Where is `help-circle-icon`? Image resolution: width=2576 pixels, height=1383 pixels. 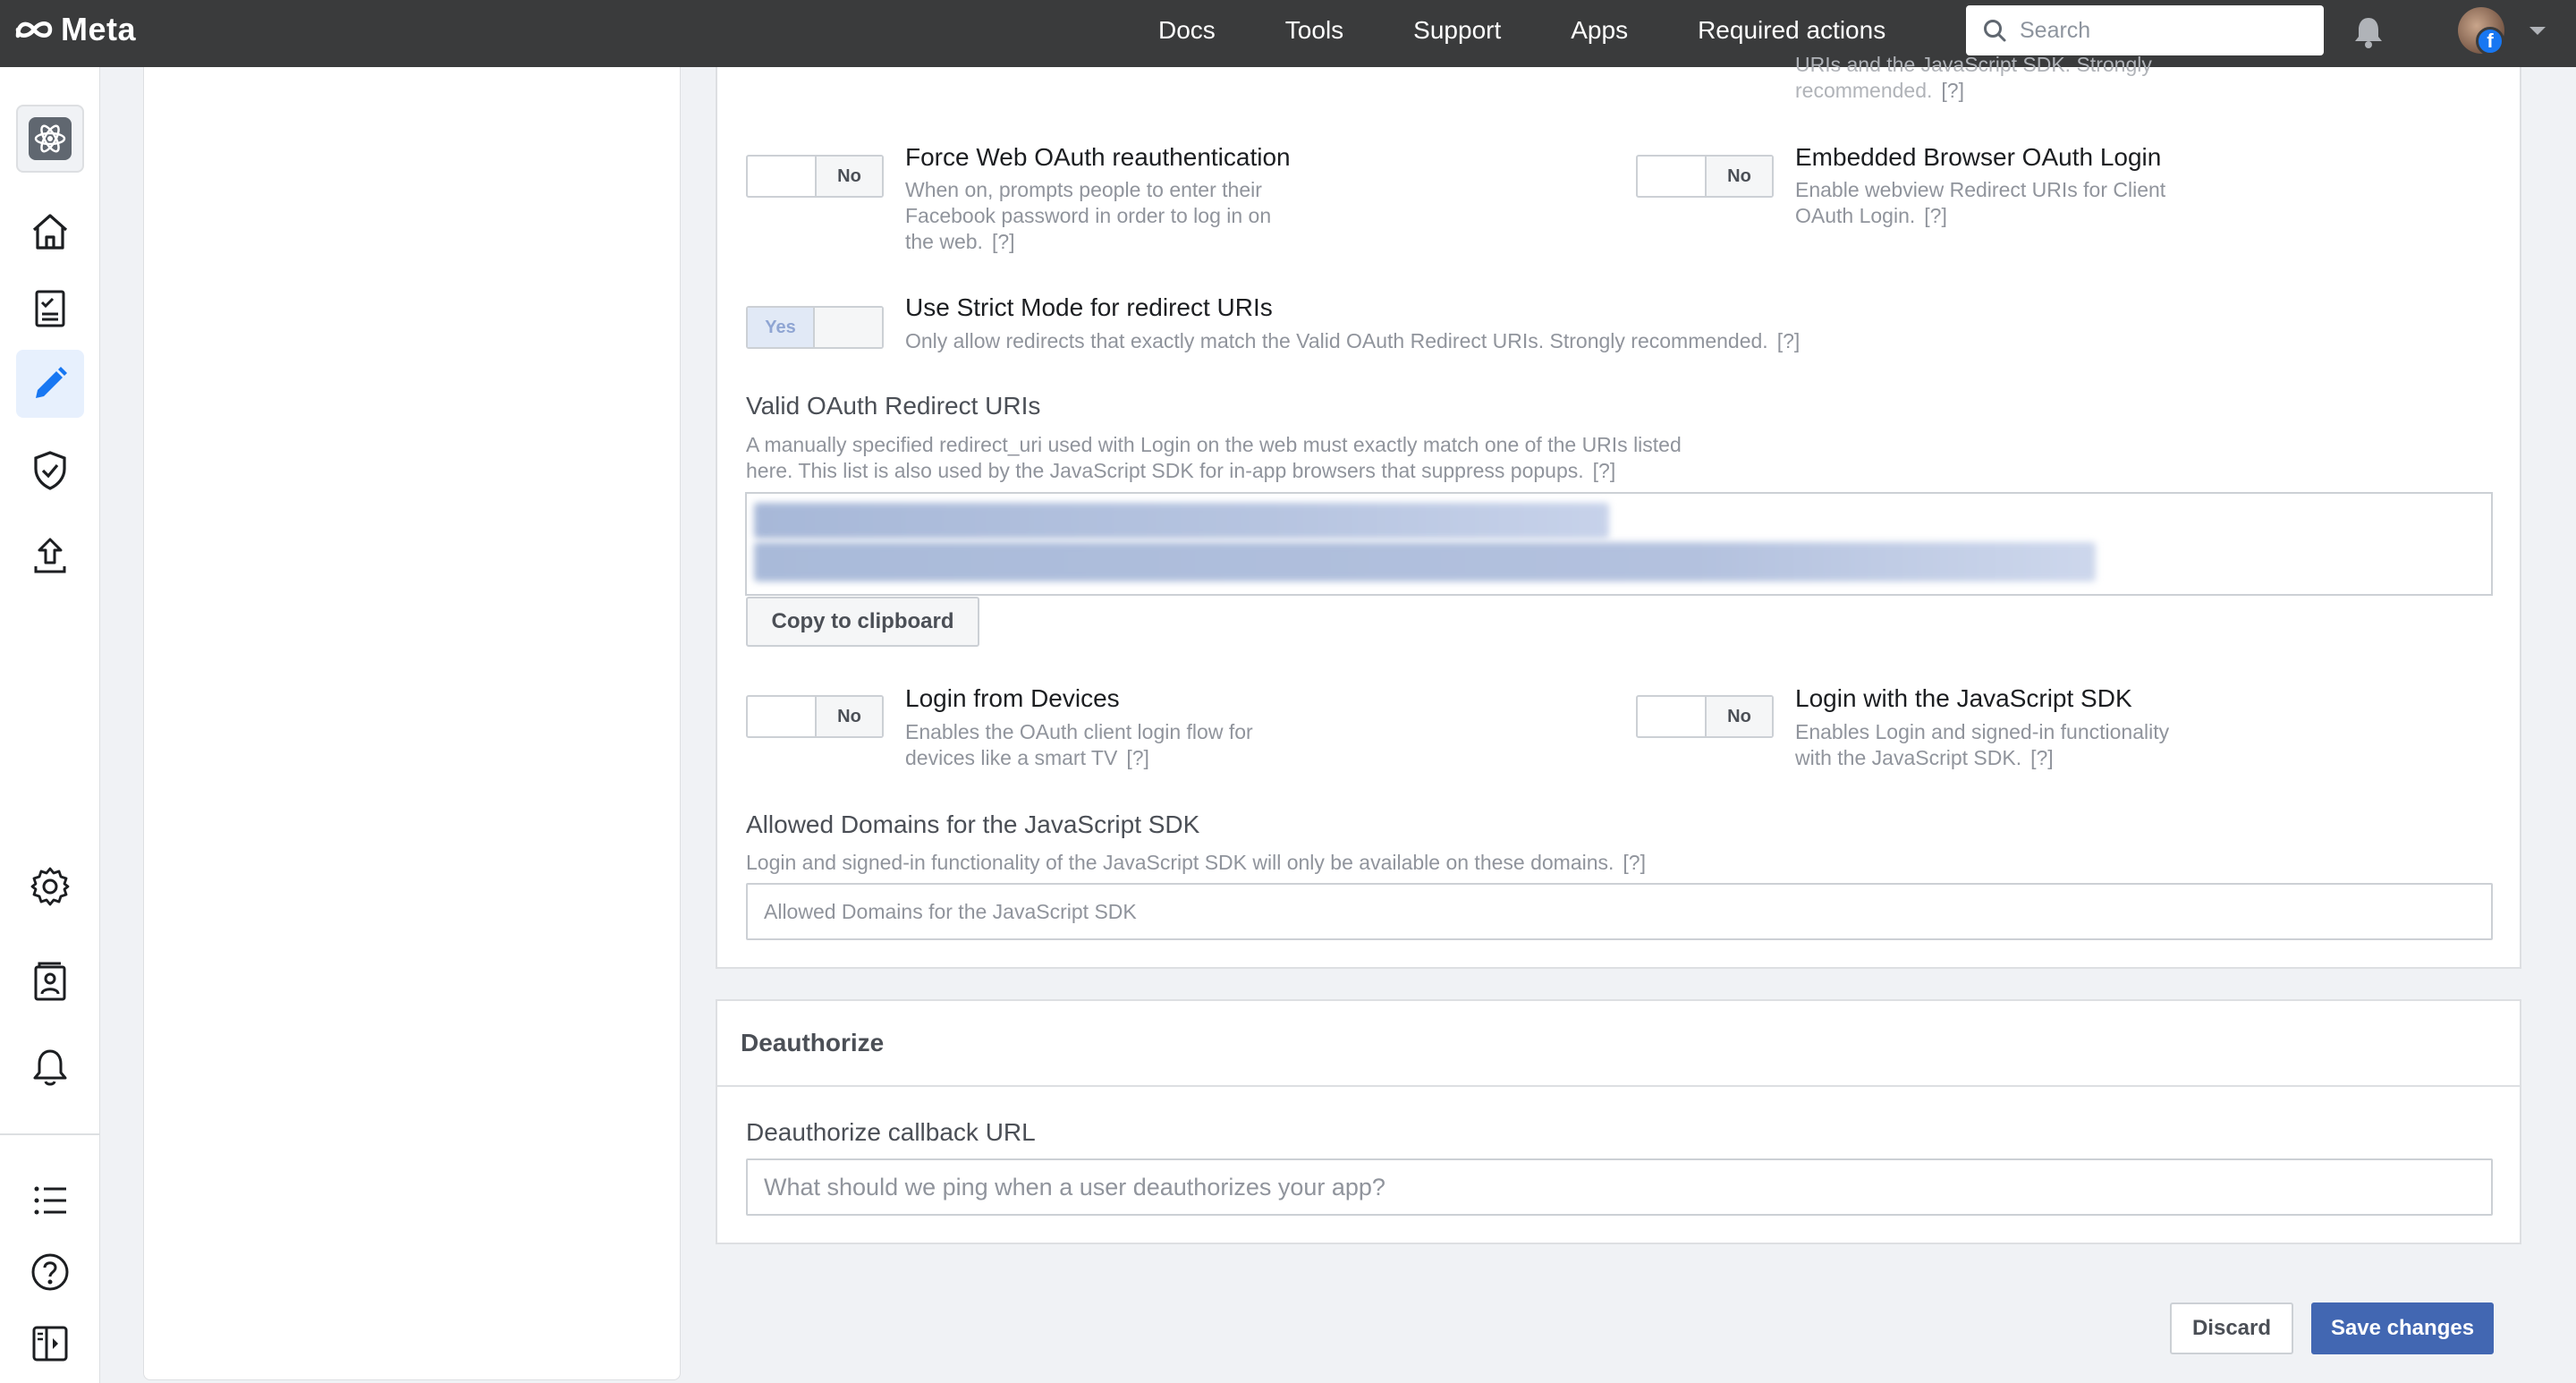
help-circle-icon is located at coordinates (50, 1272).